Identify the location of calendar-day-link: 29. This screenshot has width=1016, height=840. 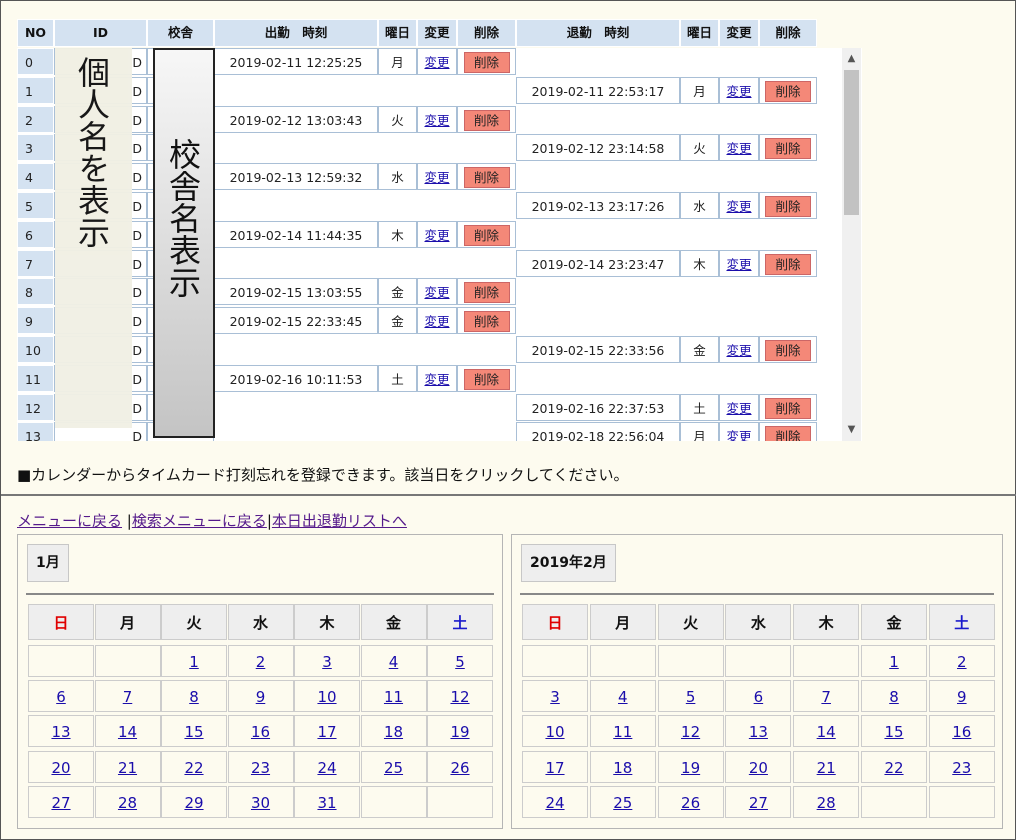
(193, 803).